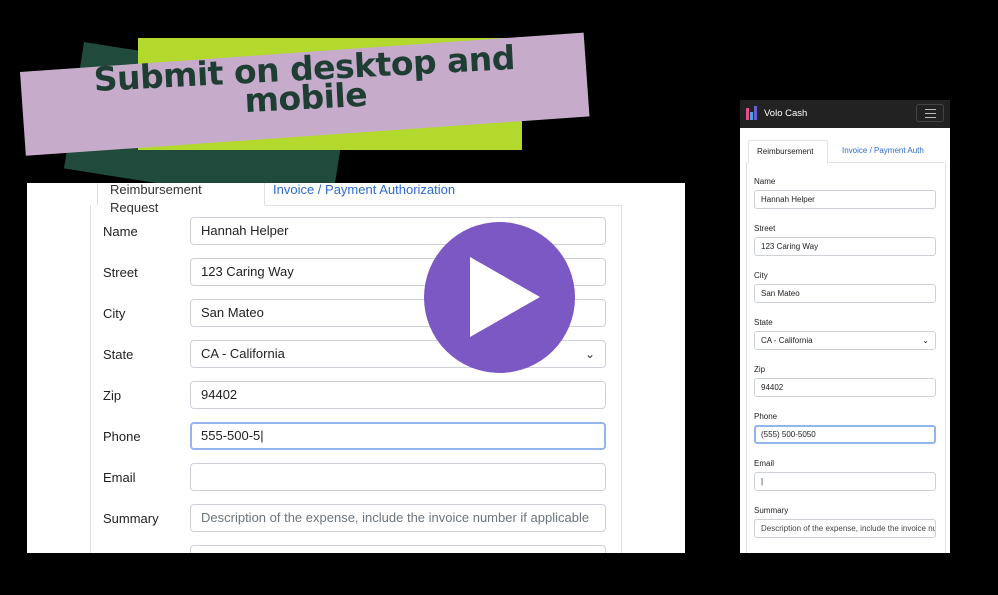 The image size is (998, 595). I want to click on mobile-tabs: Reimbursement Invoice / Payment Auth, so click(846, 152).